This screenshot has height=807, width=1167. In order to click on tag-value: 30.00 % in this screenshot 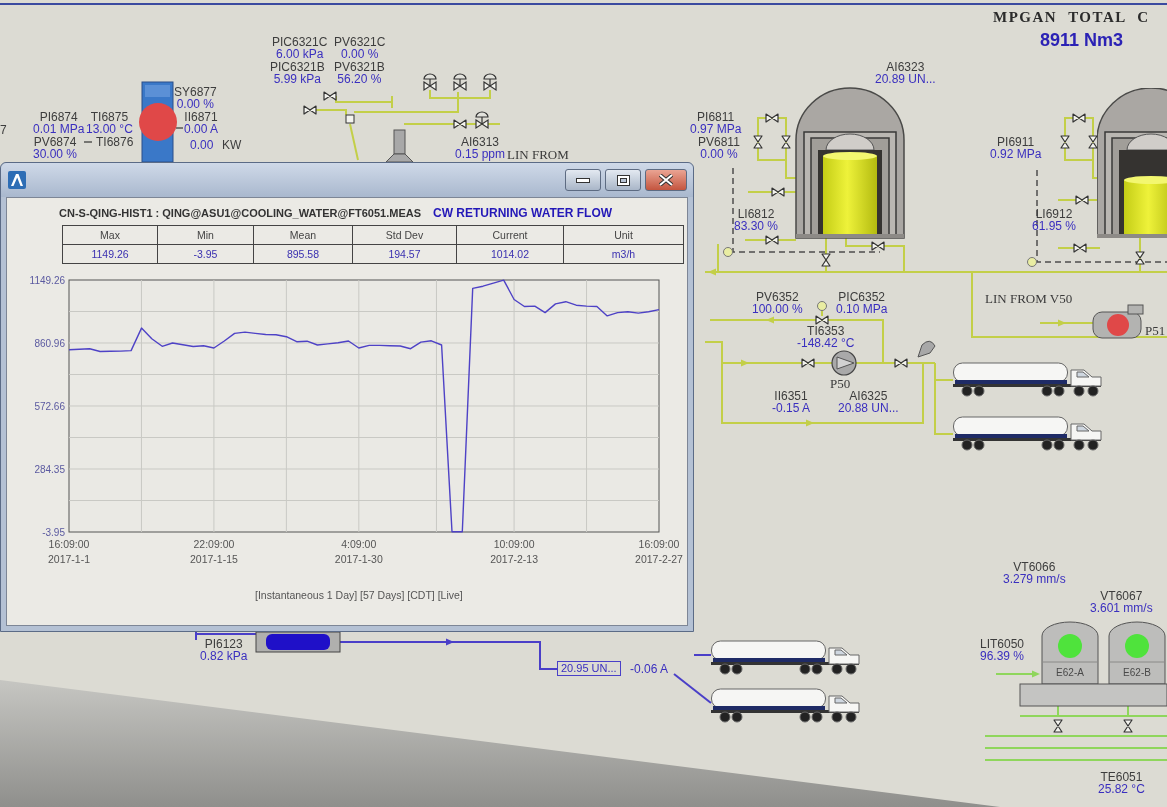, I will do `click(55, 154)`.